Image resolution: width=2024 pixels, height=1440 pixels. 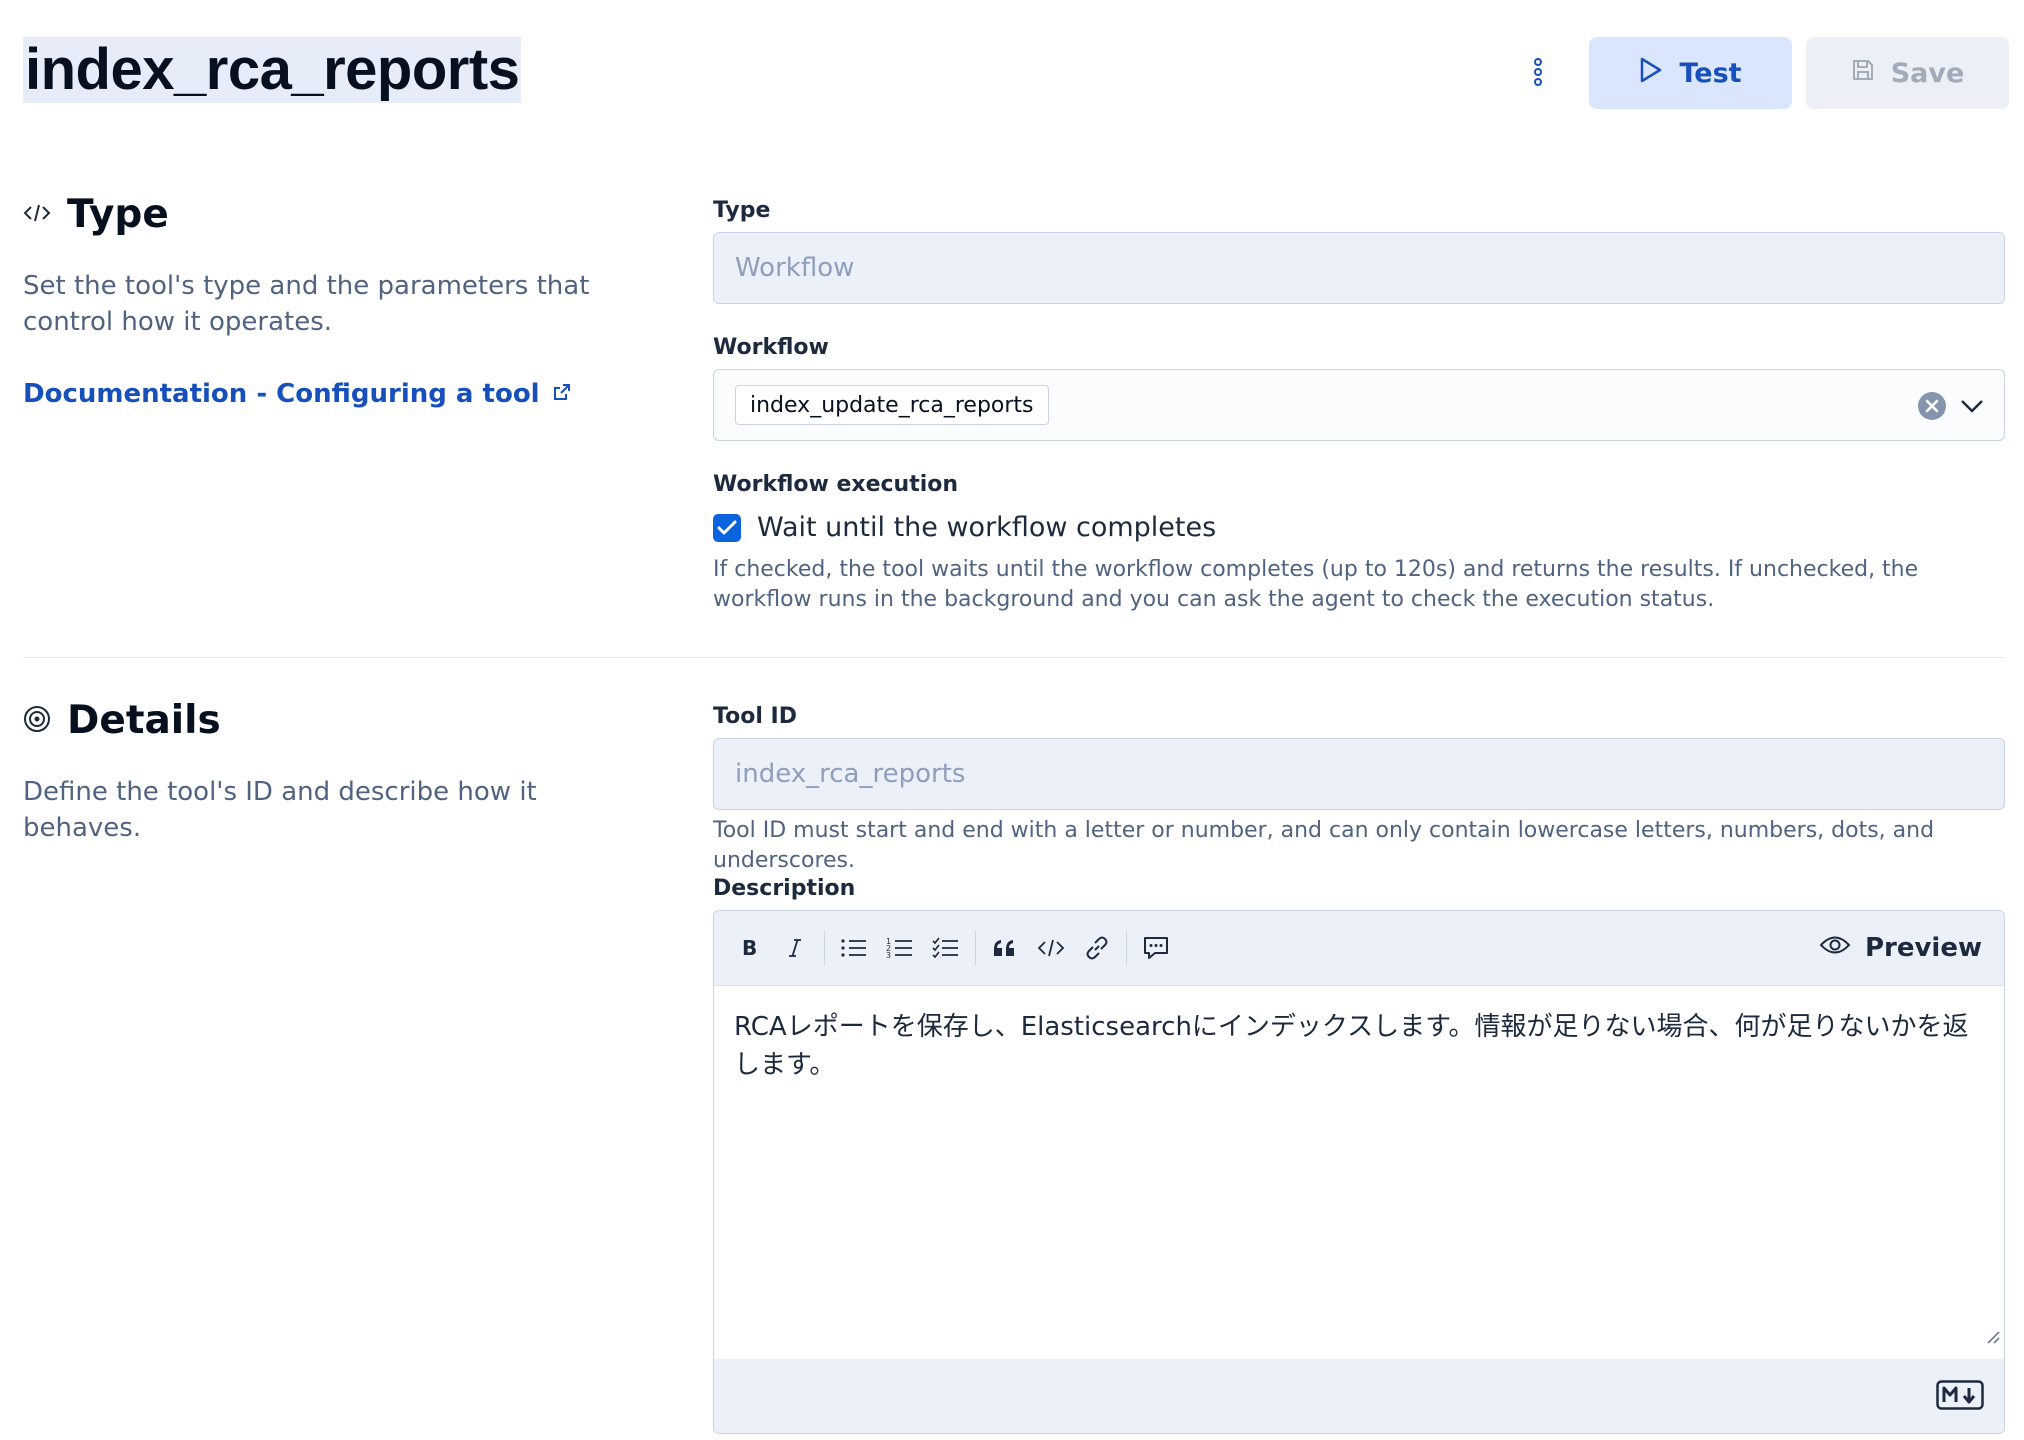 What do you see at coordinates (771, 347) in the screenshot?
I see `workflow-label: Workflow` at bounding box center [771, 347].